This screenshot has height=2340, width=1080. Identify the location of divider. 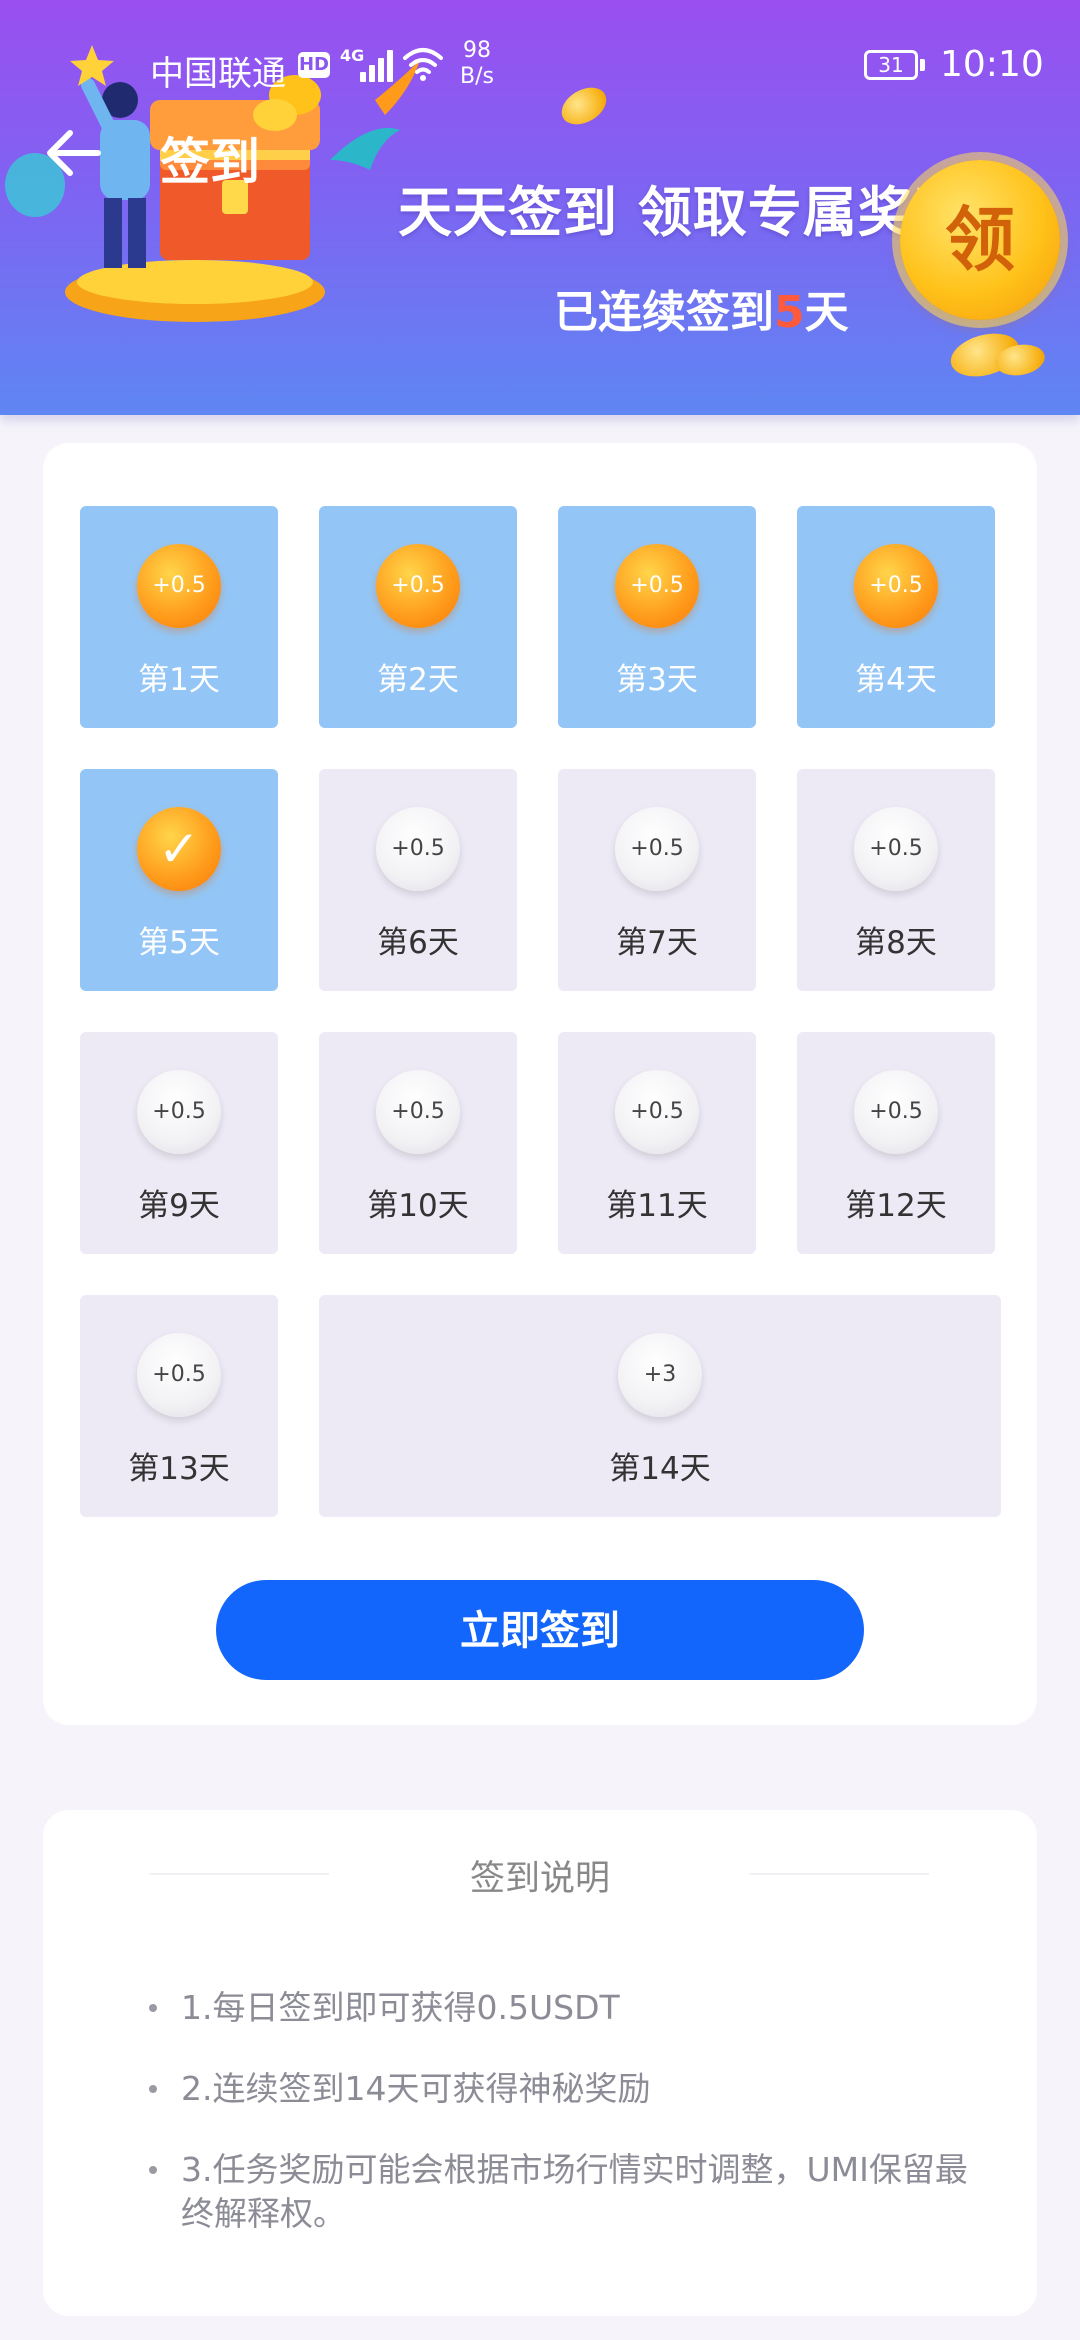
(839, 1874).